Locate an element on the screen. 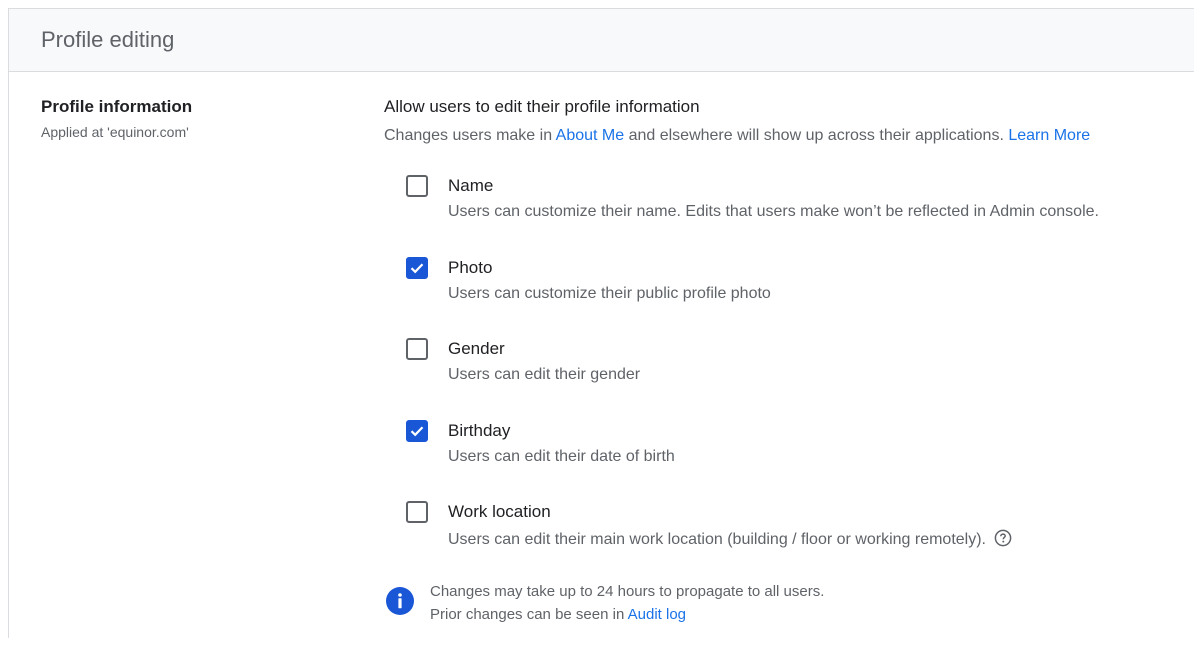 The image size is (1194, 646). learn-more-link: Learn More is located at coordinates (1049, 135).